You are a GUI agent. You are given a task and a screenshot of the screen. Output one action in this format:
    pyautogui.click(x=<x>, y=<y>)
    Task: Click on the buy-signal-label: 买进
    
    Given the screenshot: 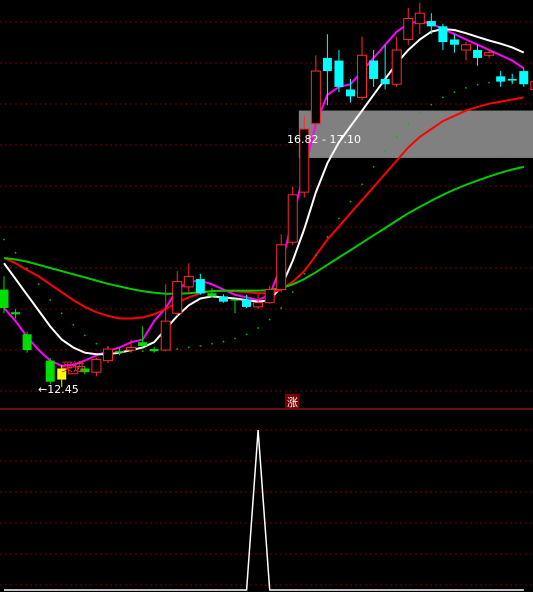 What is the action you would take?
    pyautogui.click(x=73, y=367)
    